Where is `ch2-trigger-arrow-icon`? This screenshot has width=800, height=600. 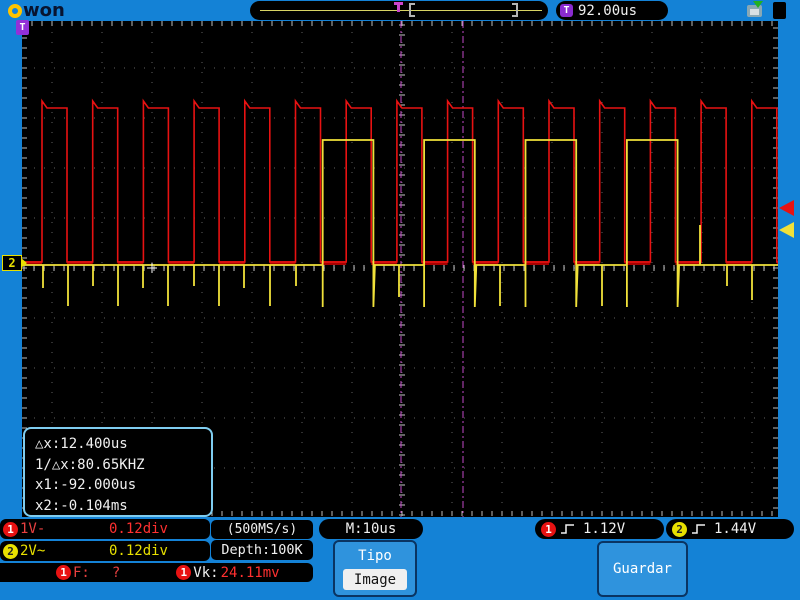 ch2-trigger-arrow-icon is located at coordinates (786, 230).